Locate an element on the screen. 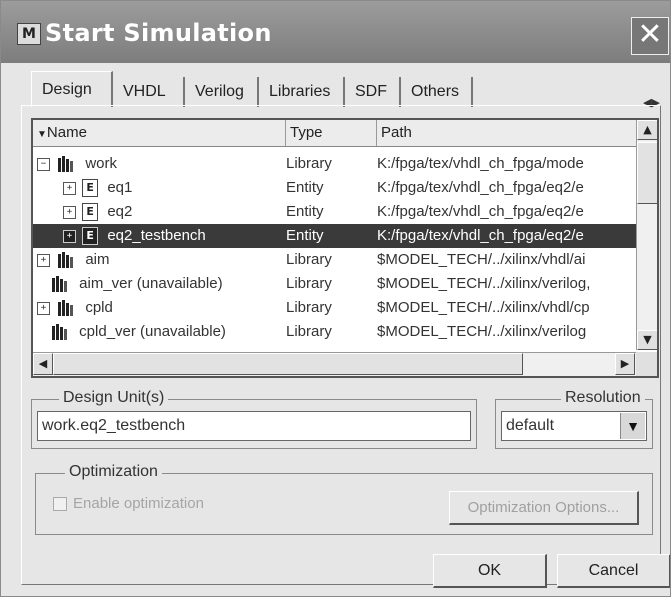 This screenshot has height=597, width=671. tab-design: Design is located at coordinates (72, 89).